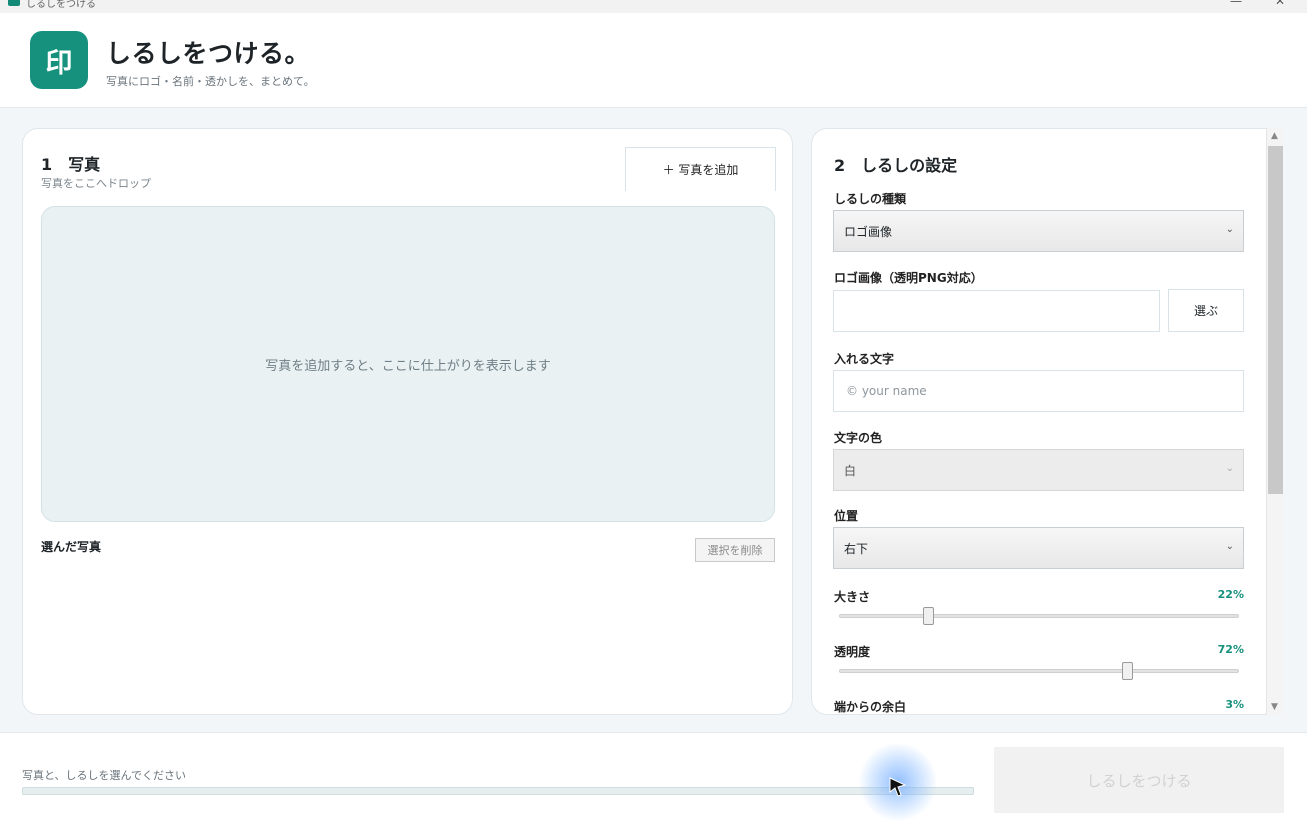 Image resolution: width=1307 pixels, height=827 pixels. What do you see at coordinates (852, 597) in the screenshot?
I see `size-label: 大きさ` at bounding box center [852, 597].